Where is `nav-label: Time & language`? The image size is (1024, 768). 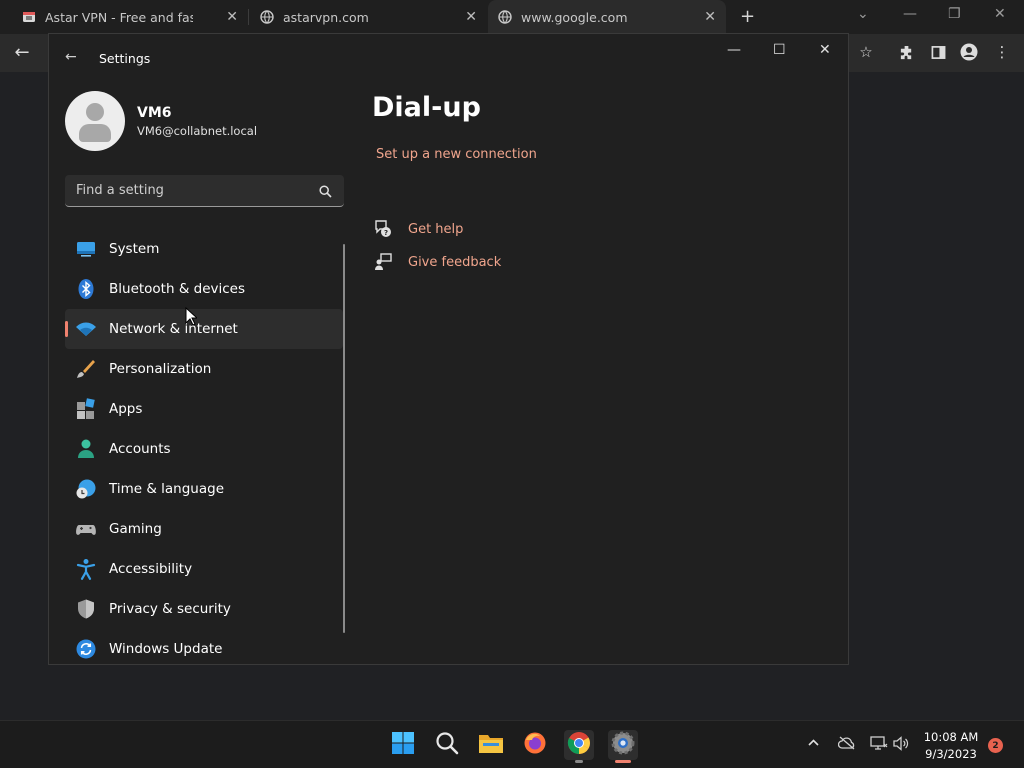 nav-label: Time & language is located at coordinates (167, 489).